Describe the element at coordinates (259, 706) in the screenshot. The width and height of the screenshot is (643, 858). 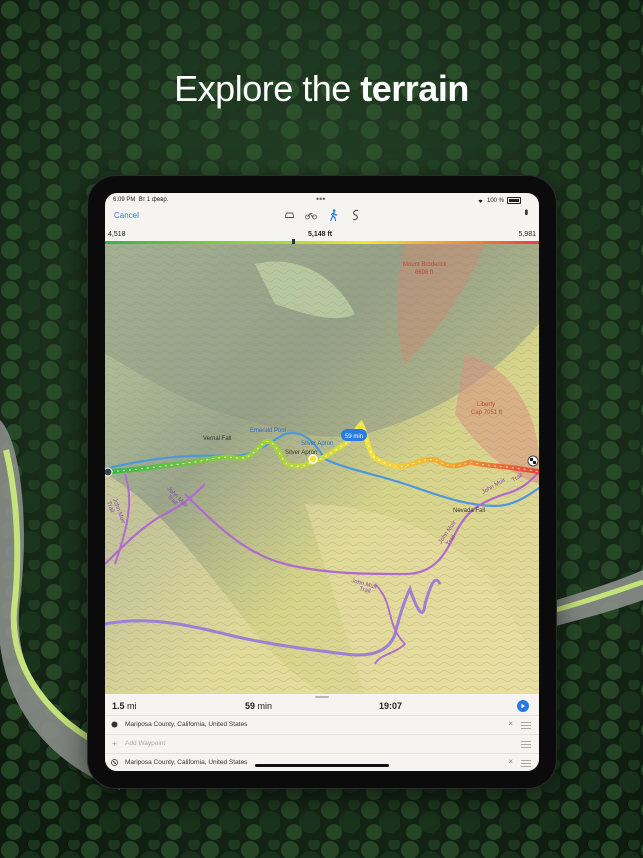
I see `route-duration: 59 min` at that location.